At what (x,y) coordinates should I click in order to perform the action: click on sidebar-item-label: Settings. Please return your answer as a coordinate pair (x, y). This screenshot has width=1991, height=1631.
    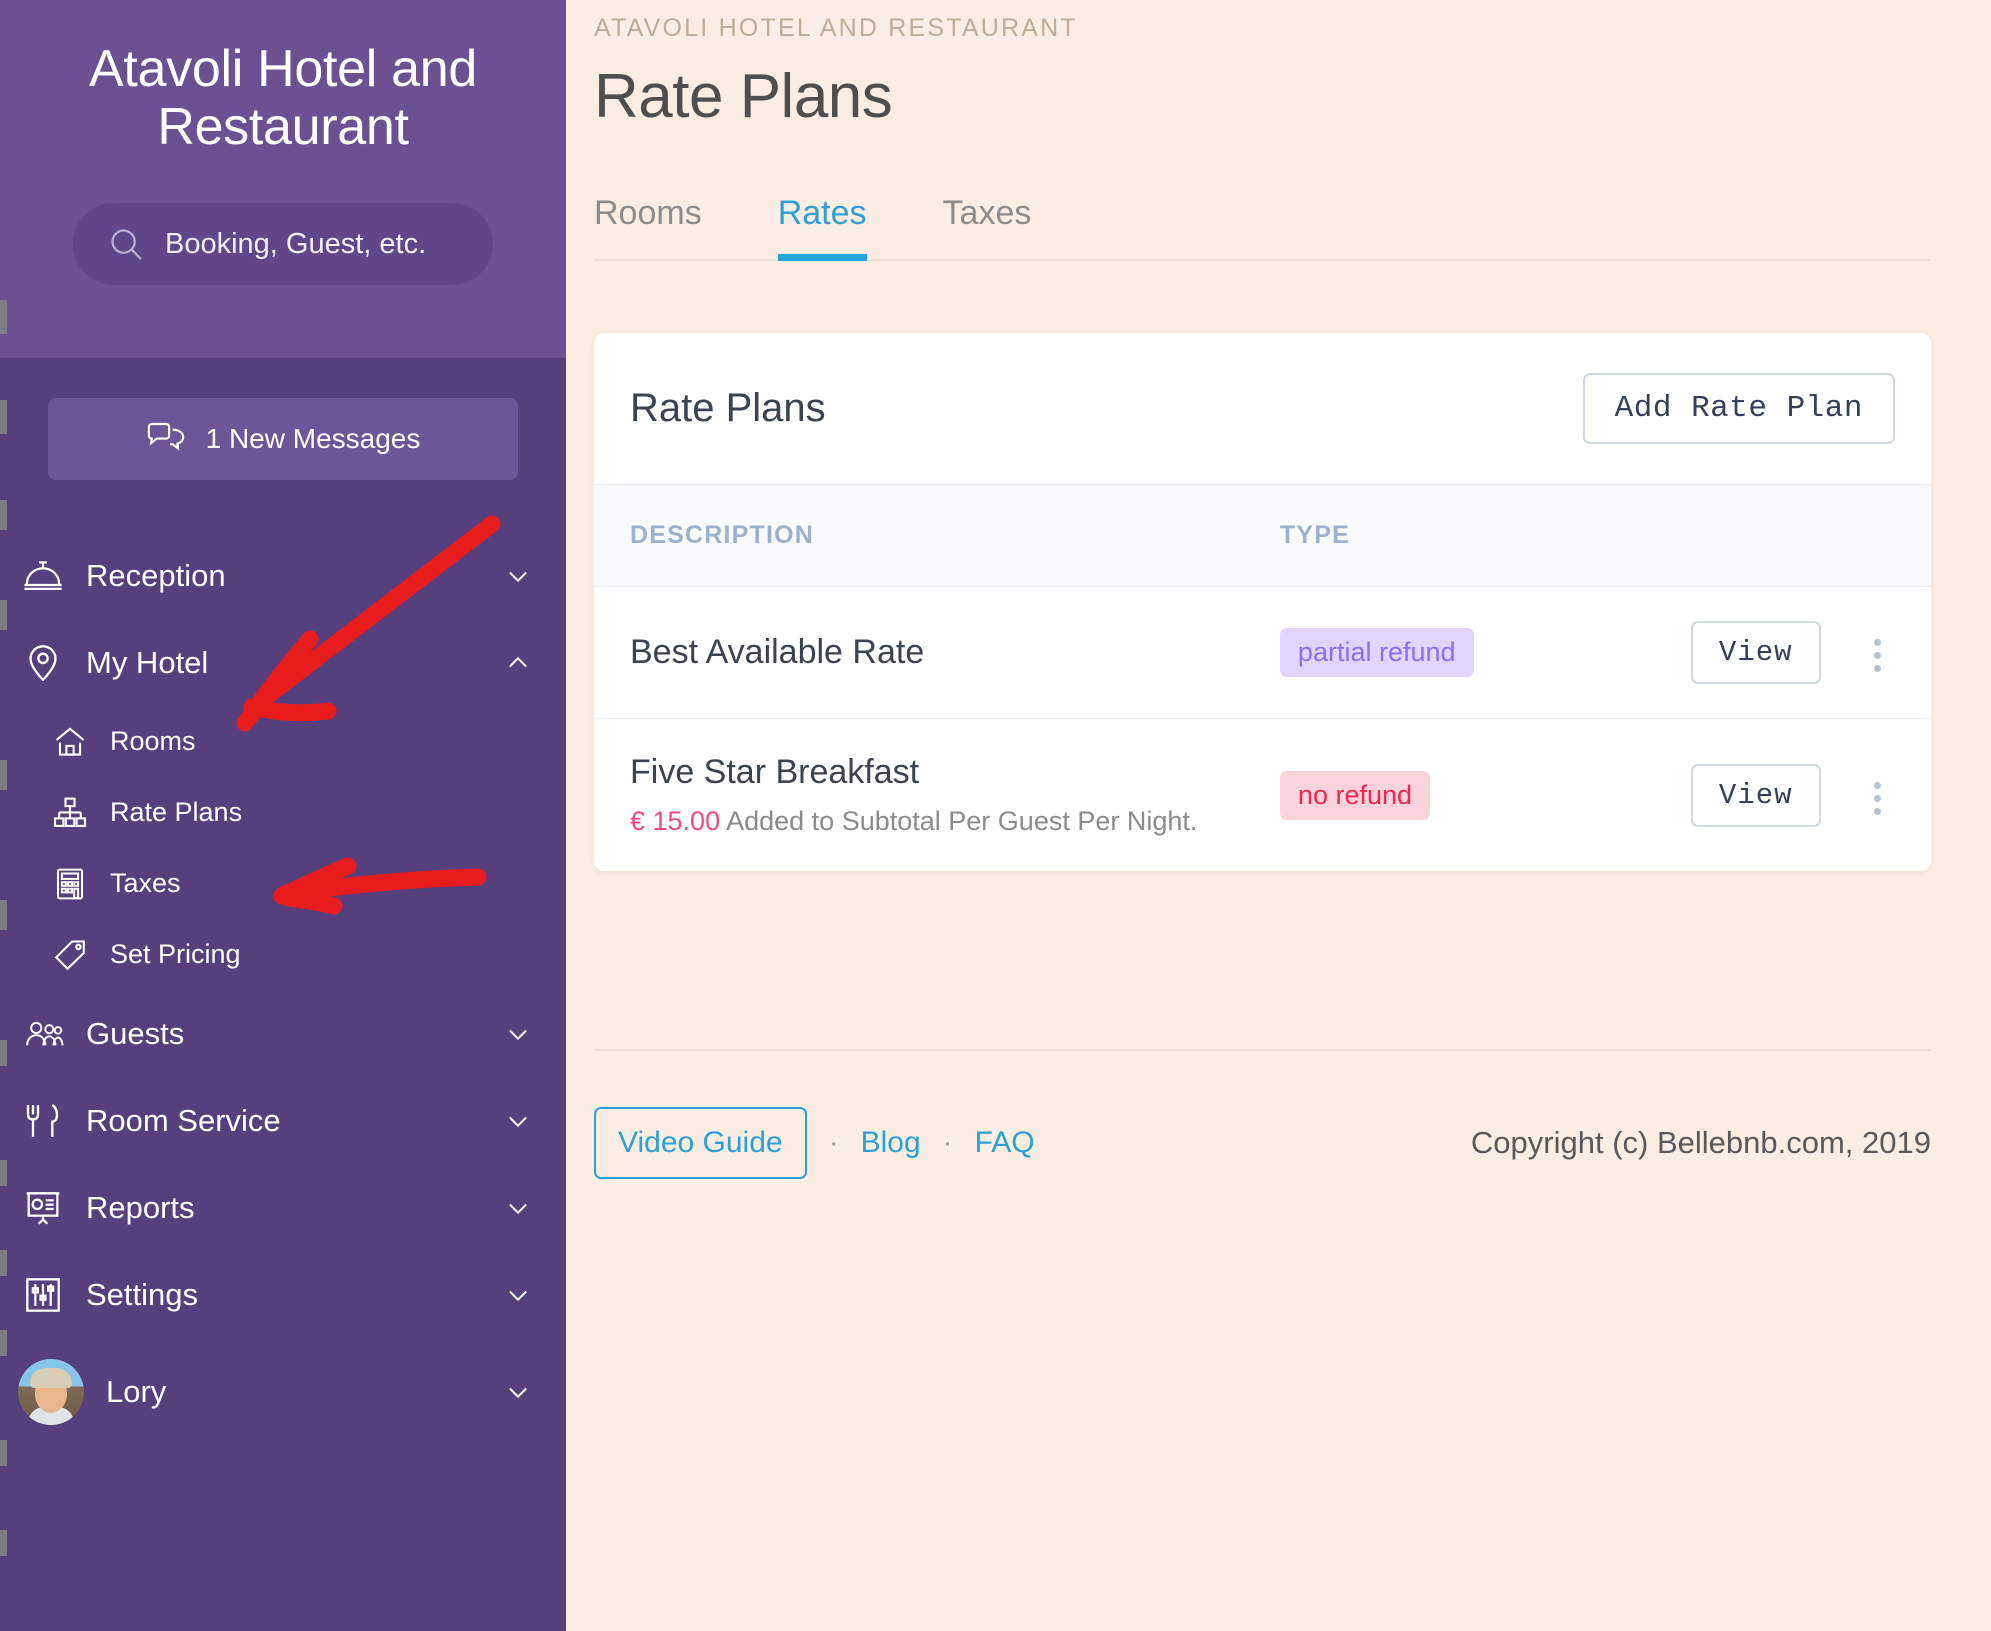
    Looking at the image, I should click on (142, 1294).